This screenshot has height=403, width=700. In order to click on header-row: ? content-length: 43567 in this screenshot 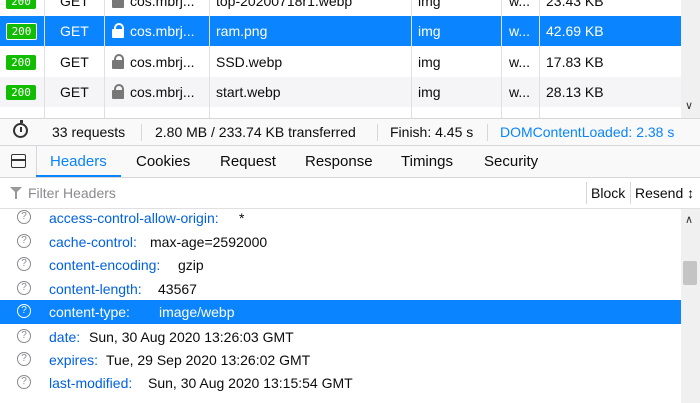, I will do `click(340, 289)`.